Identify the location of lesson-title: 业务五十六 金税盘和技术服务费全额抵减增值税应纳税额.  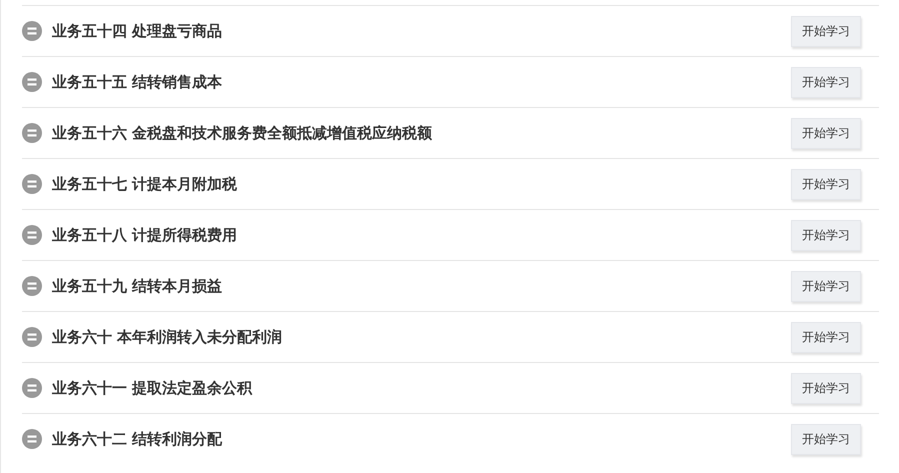
(243, 133).